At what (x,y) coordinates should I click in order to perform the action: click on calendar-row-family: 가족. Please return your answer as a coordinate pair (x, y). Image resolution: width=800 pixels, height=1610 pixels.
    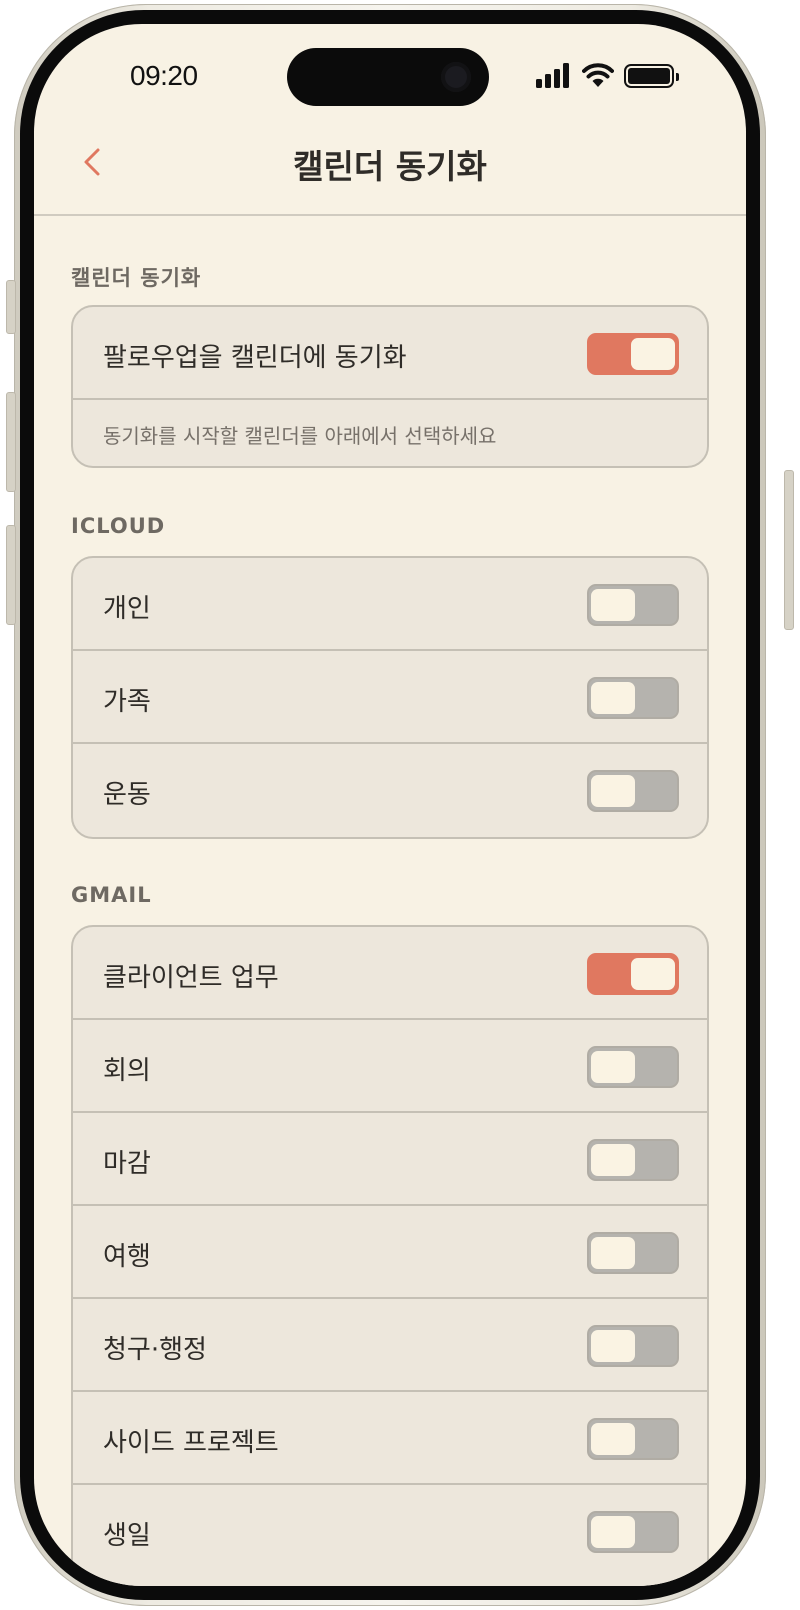
    Looking at the image, I should click on (390, 697).